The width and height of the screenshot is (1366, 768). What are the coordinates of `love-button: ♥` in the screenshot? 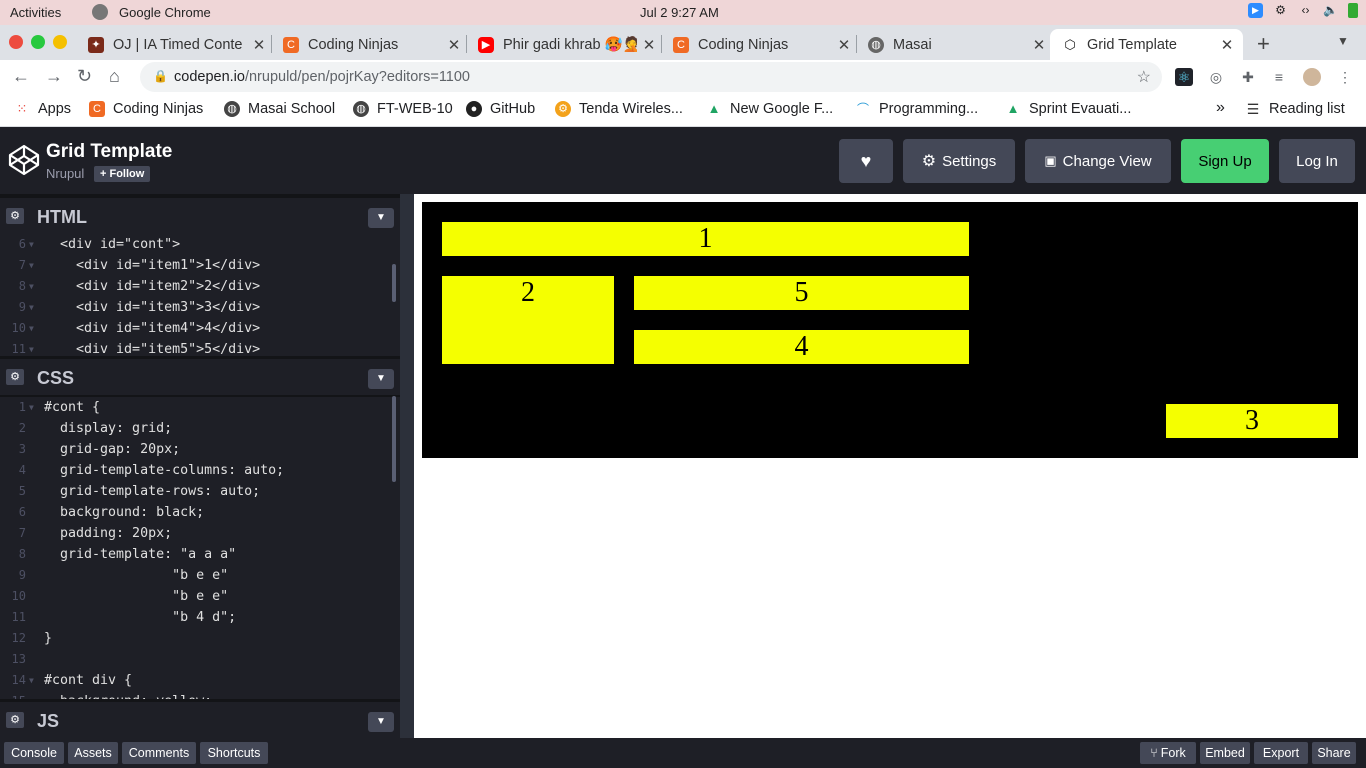 It's located at (866, 161).